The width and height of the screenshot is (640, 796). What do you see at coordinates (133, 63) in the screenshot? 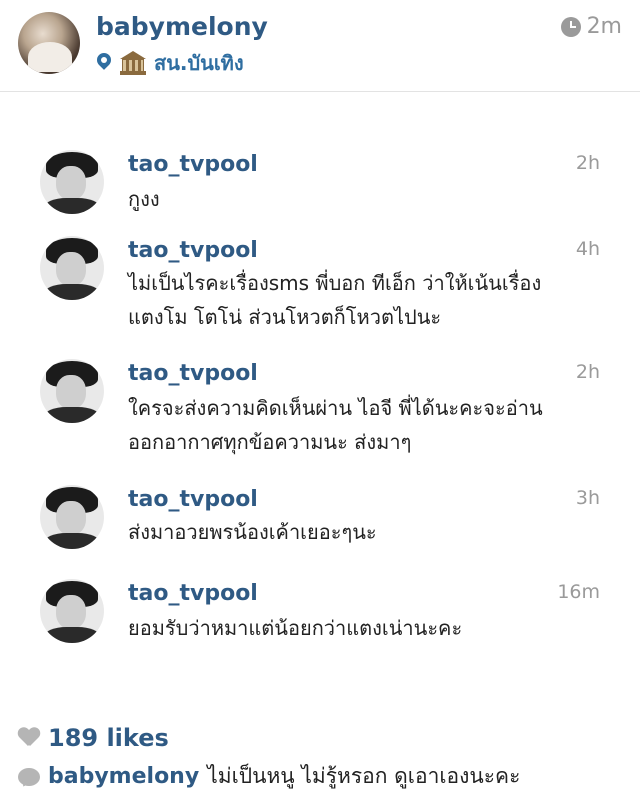
I see `building-emoji-icon` at bounding box center [133, 63].